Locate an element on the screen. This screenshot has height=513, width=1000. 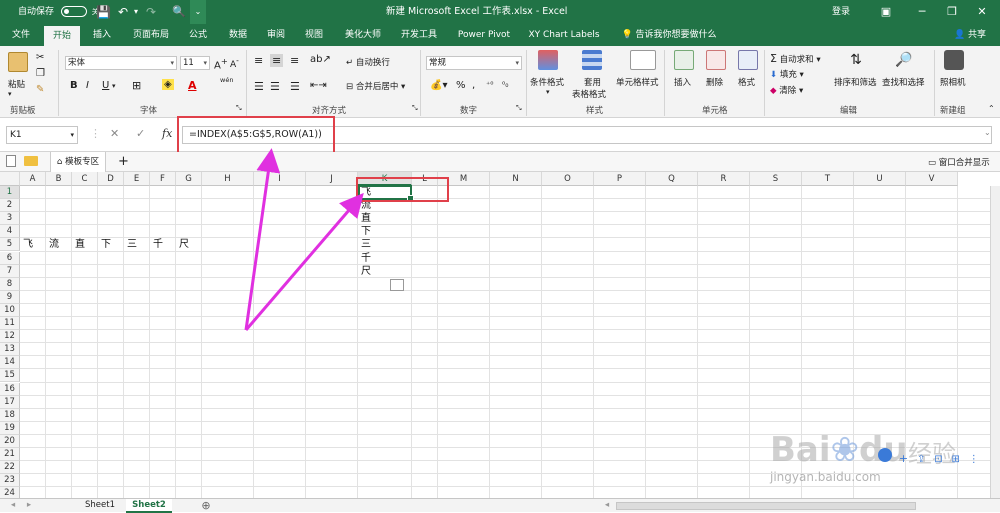
currency-icon: 💰▾ is located at coordinates (438, 85).